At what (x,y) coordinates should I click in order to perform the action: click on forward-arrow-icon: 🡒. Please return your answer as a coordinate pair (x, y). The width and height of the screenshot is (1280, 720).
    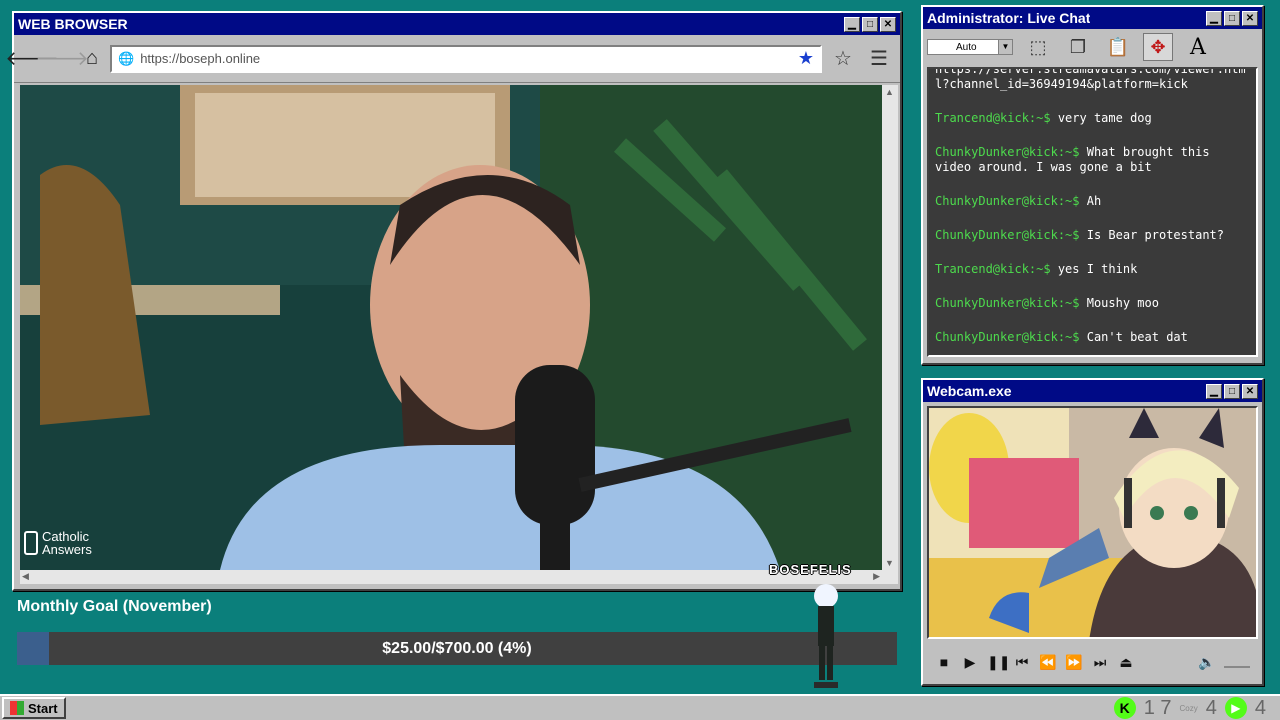
    Looking at the image, I should click on (62, 59).